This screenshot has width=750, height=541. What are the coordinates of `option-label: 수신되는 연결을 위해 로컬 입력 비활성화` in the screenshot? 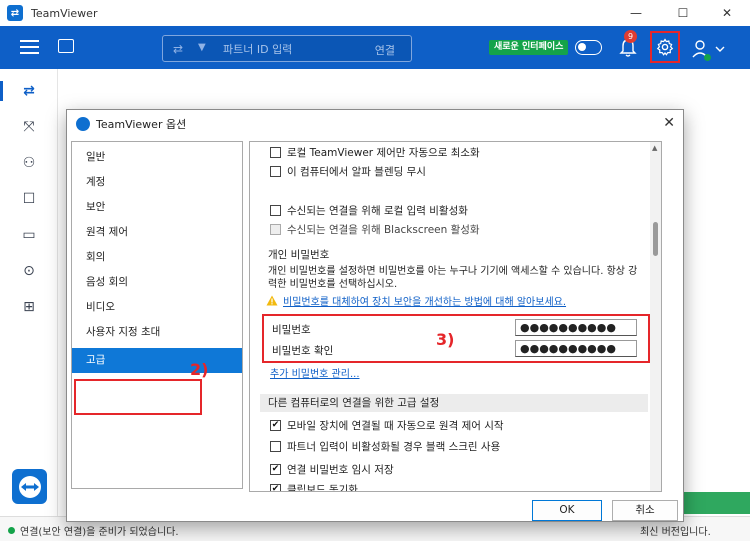 It's located at (377, 211).